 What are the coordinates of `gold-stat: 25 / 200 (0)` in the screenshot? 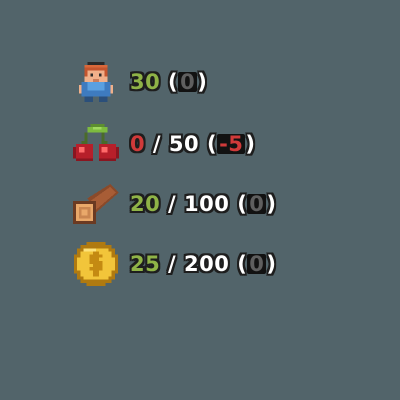 It's located at (203, 264).